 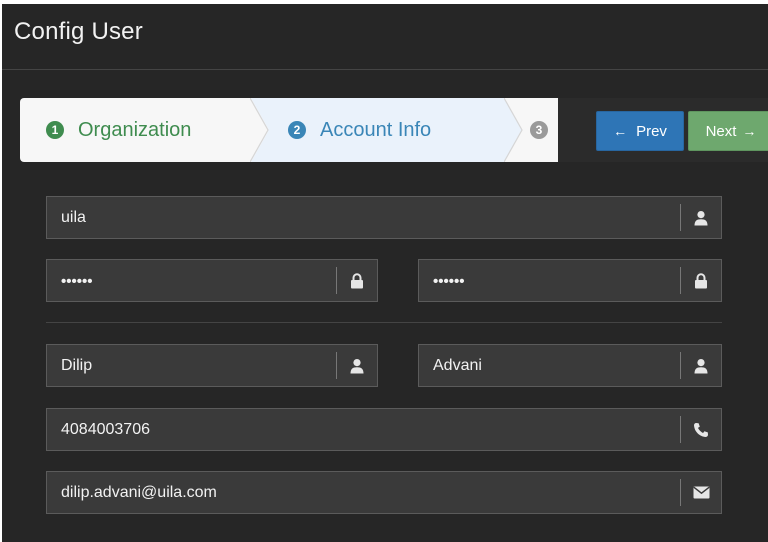 What do you see at coordinates (570, 280) in the screenshot?
I see `confirm-password-field: ••••••` at bounding box center [570, 280].